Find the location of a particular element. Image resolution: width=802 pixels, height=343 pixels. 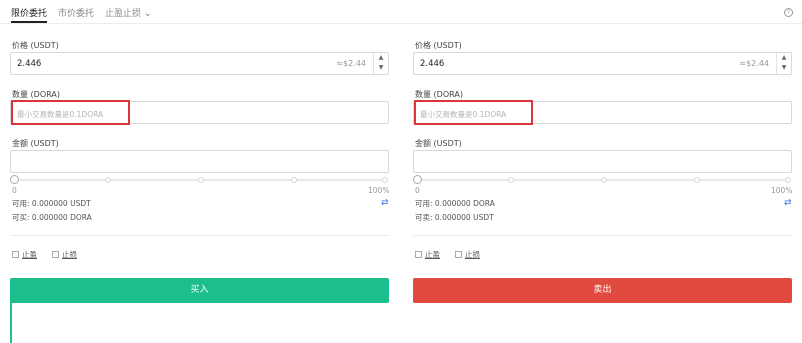

buy-price-approx: ≈$2.44 is located at coordinates (351, 63).